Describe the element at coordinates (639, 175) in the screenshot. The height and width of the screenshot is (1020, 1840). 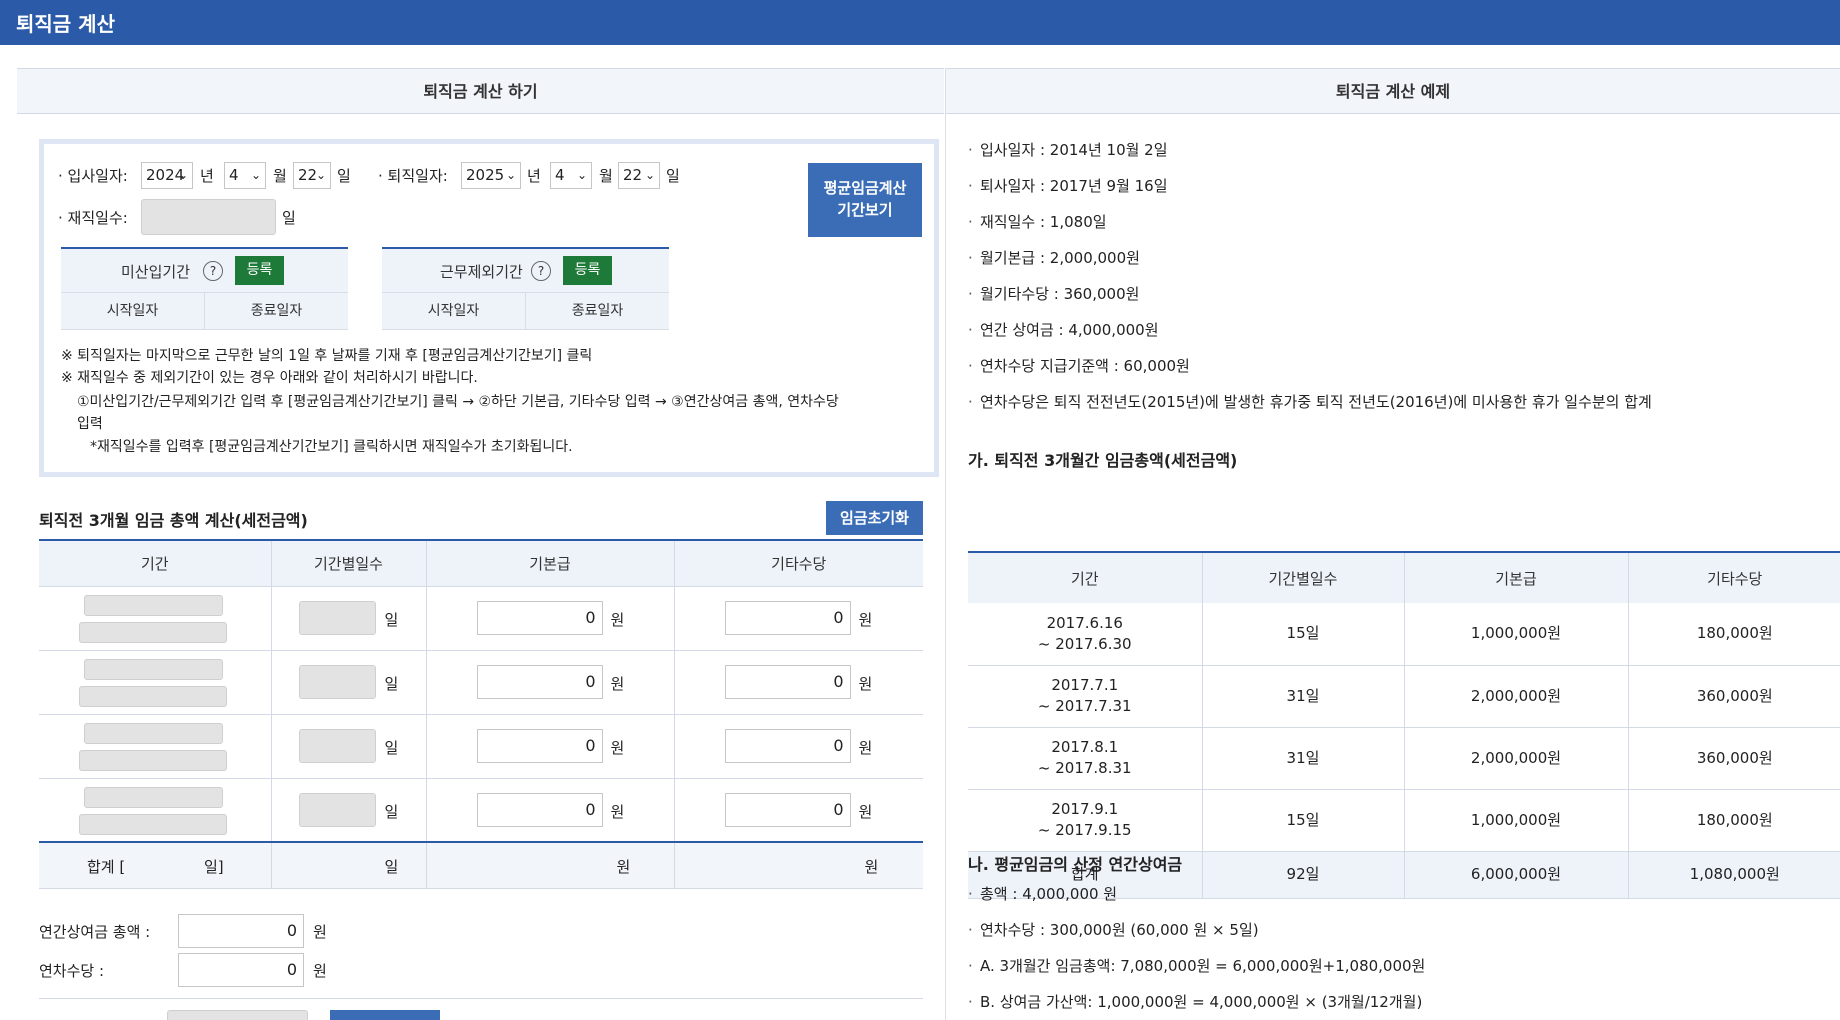
I see `retire-day-select: 22 ⌄` at that location.